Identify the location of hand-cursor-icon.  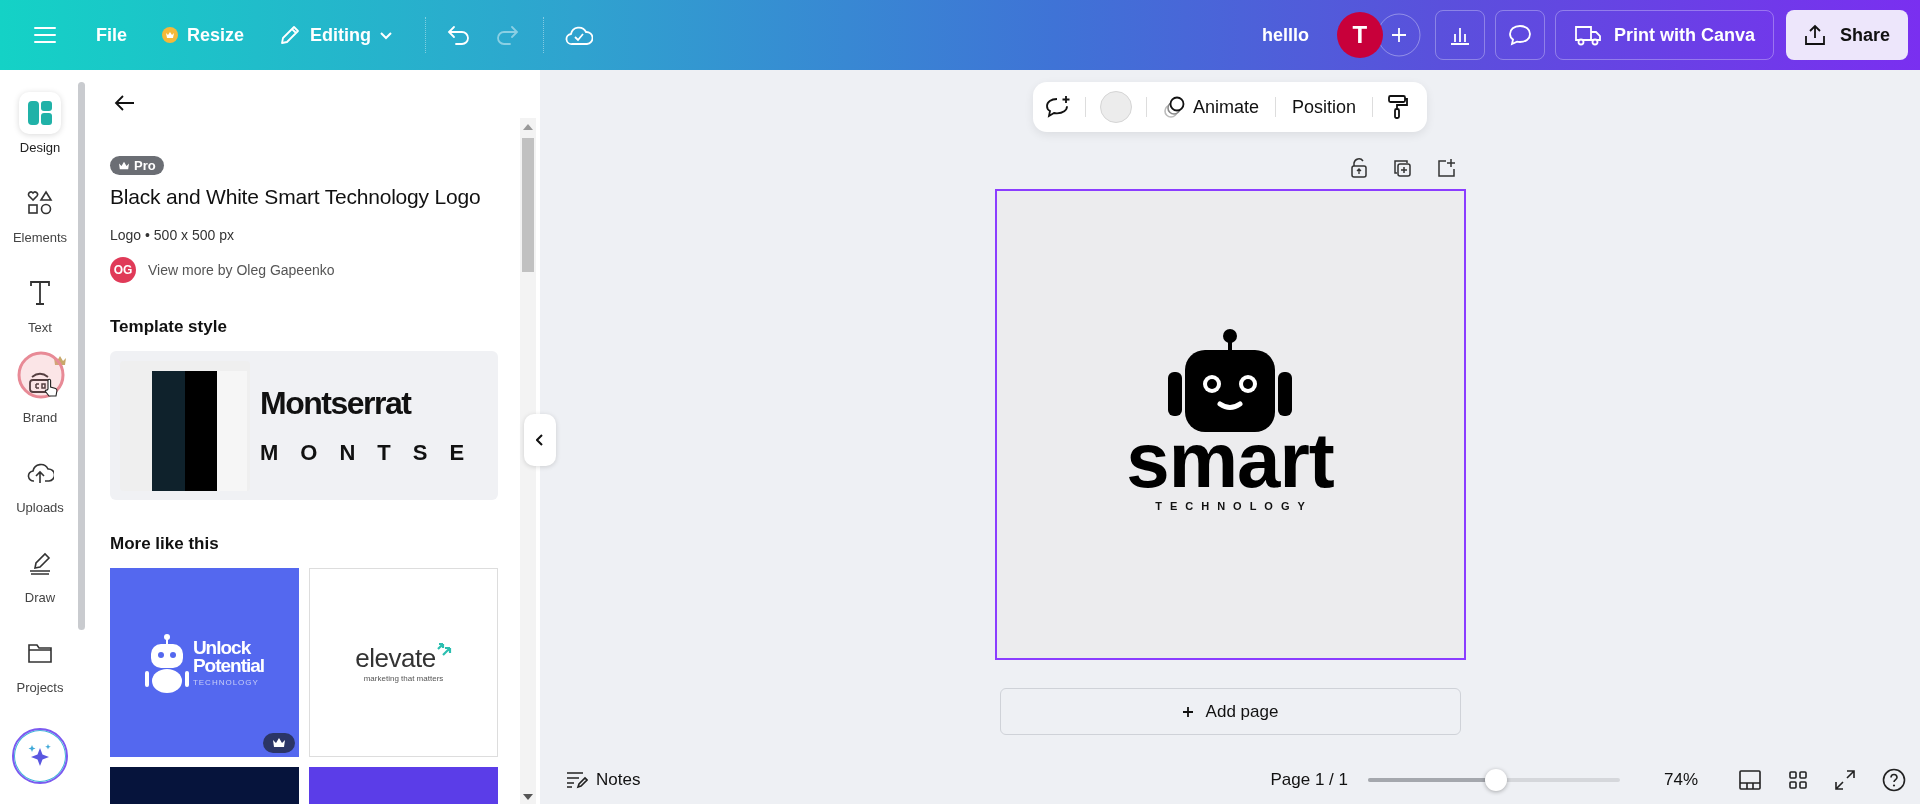
(51, 388).